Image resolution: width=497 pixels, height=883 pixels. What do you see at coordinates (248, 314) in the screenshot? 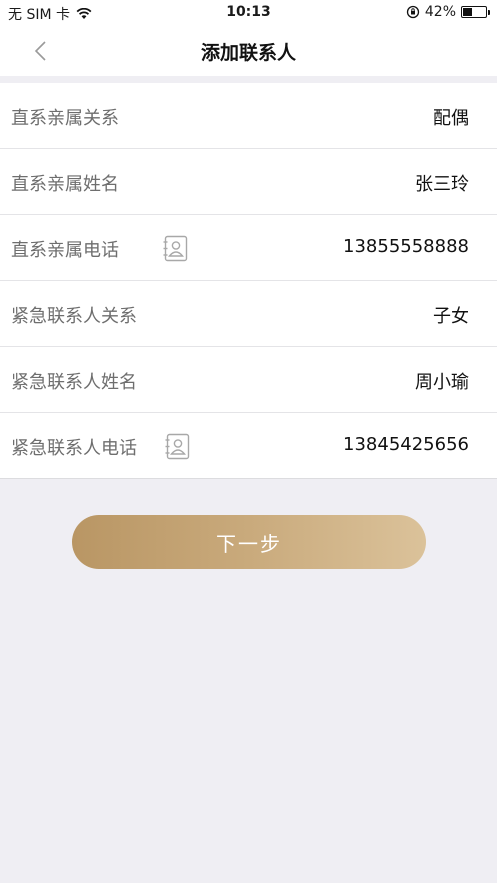
I see `emergency-relation-row: 紧急联系人关系 子女` at bounding box center [248, 314].